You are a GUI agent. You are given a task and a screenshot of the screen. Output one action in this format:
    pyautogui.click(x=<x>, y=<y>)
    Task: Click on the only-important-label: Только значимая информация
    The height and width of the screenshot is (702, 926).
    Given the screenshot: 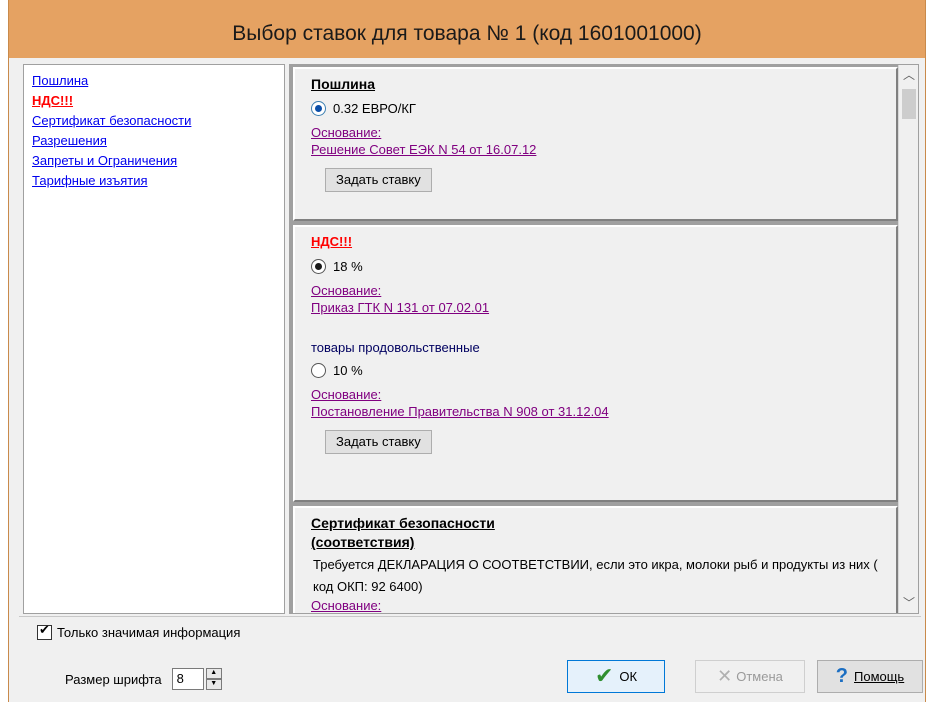 What is the action you would take?
    pyautogui.click(x=149, y=632)
    